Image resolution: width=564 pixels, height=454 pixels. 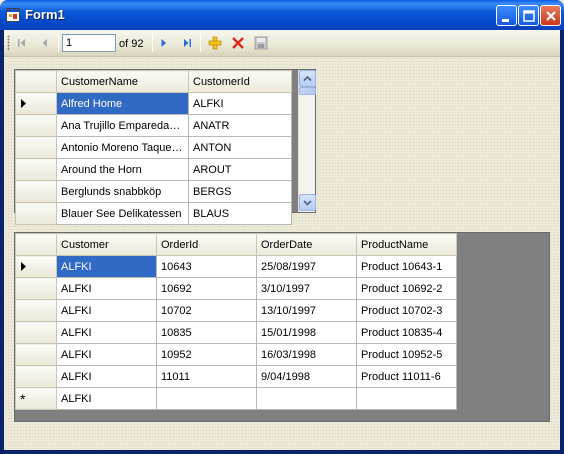 What do you see at coordinates (106, 244) in the screenshot?
I see `column-header-customer: Customer` at bounding box center [106, 244].